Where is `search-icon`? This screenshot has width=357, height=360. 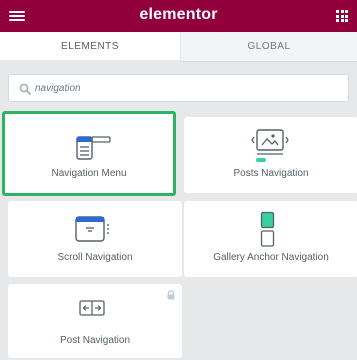
search-icon is located at coordinates (25, 89).